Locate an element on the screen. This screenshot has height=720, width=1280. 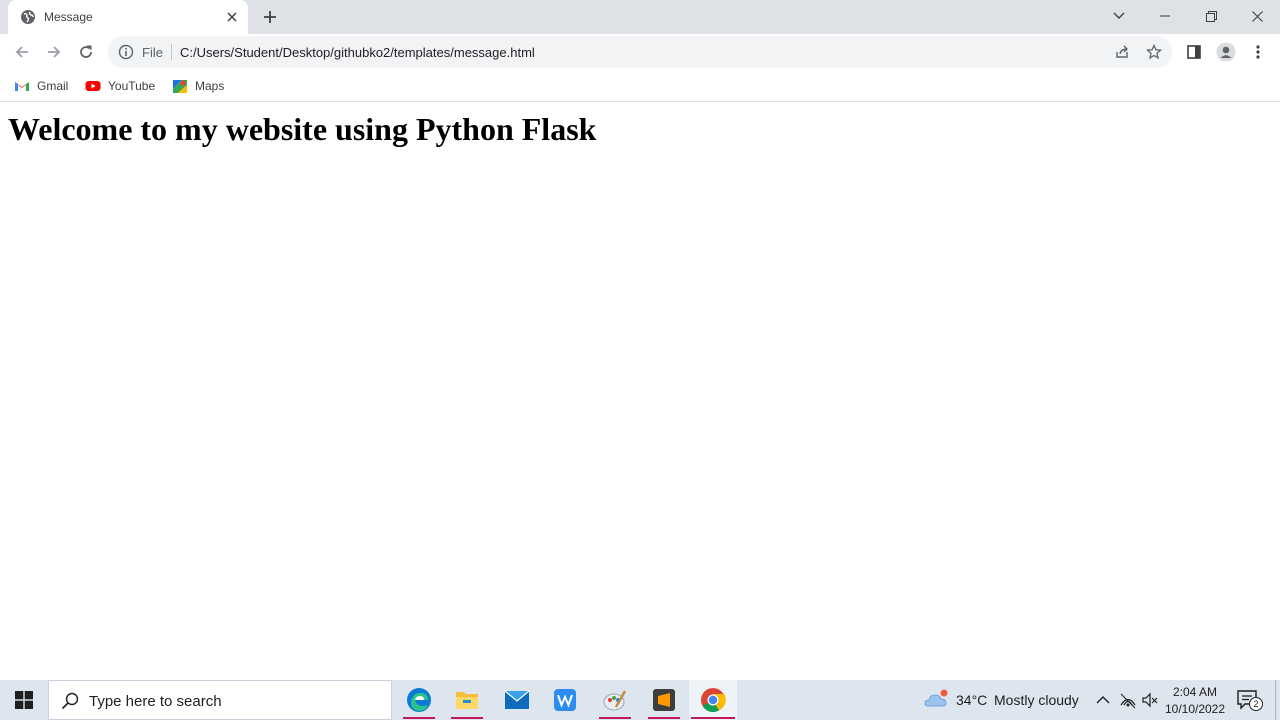
weather-condition: Mostly cloudy is located at coordinates (1036, 700).